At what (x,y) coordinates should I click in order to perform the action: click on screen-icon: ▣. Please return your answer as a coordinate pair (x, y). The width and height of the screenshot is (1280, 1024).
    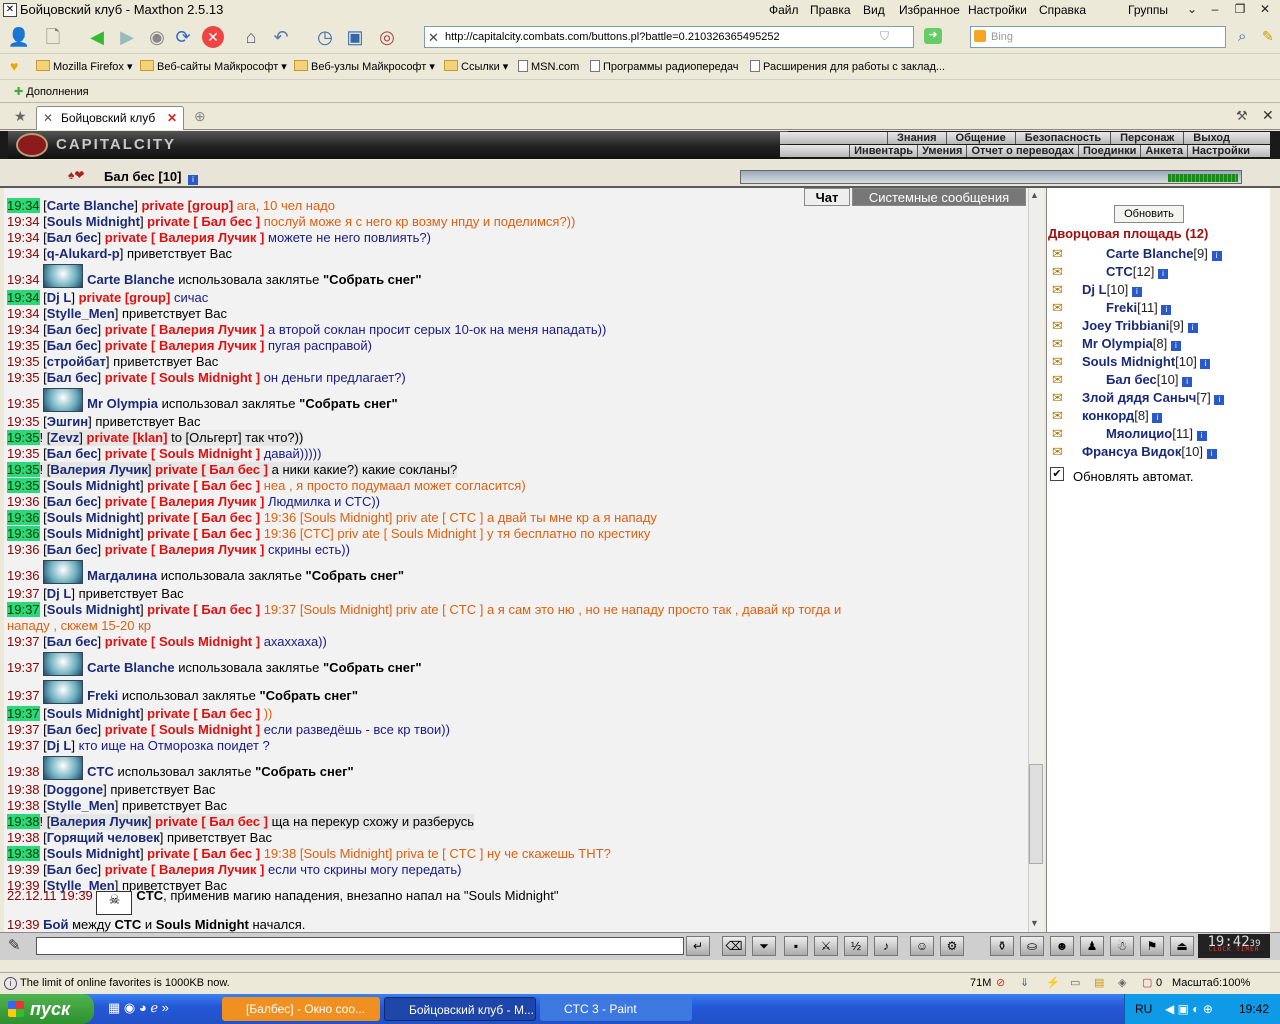
    Looking at the image, I should click on (355, 37).